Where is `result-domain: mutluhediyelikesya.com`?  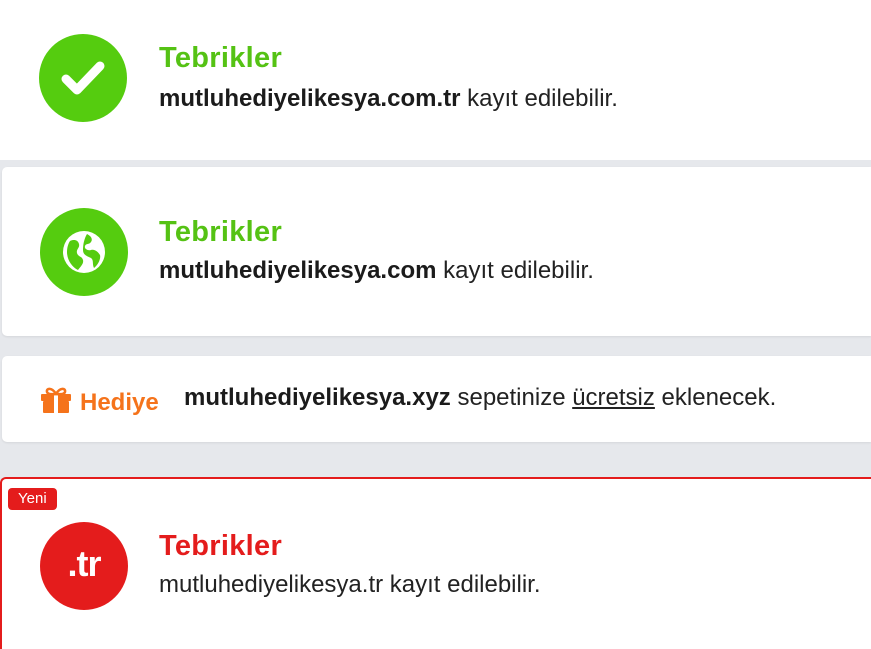
result-domain: mutluhediyelikesya.com is located at coordinates (298, 270).